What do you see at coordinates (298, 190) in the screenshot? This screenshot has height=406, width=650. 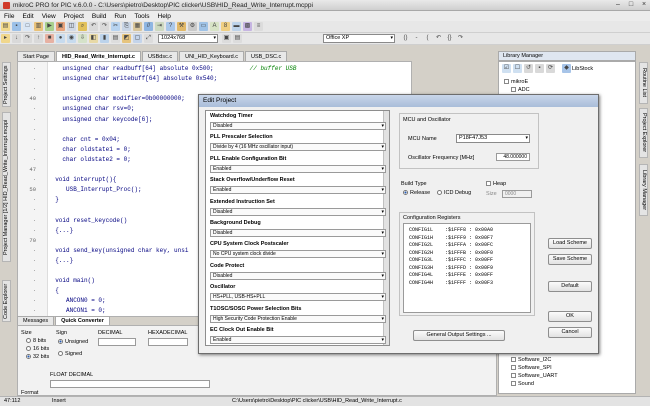 I see `option-select: Enabled ▾` at bounding box center [298, 190].